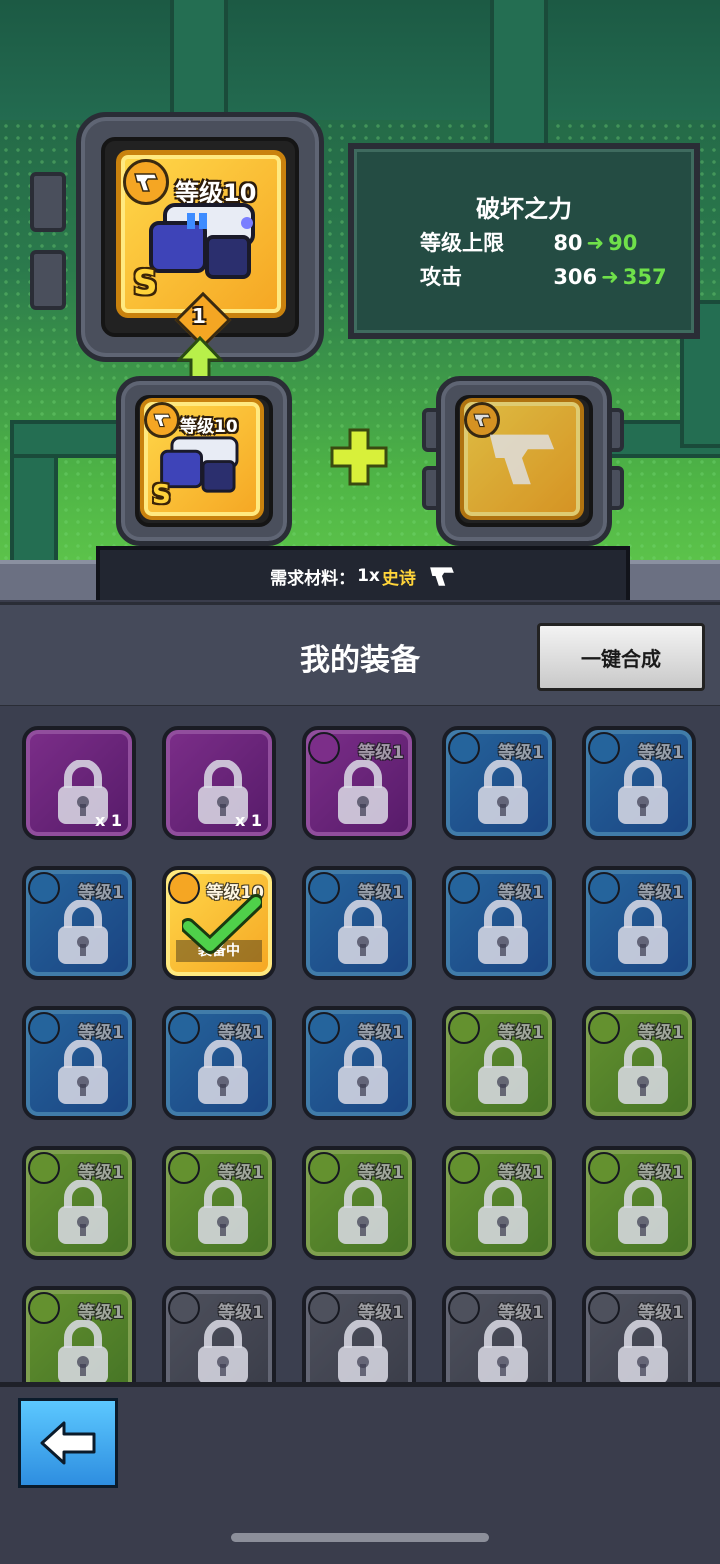 The image size is (720, 1564). Describe the element at coordinates (568, 243) in the screenshot. I see `level-cap-from: 80` at that location.